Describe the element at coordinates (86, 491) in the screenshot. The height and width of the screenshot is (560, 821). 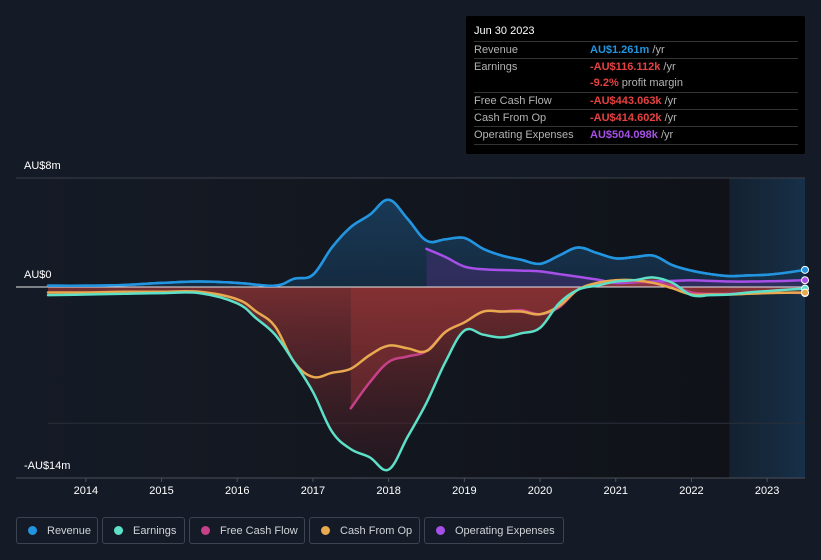
I see `x-tick-label: 2014` at that location.